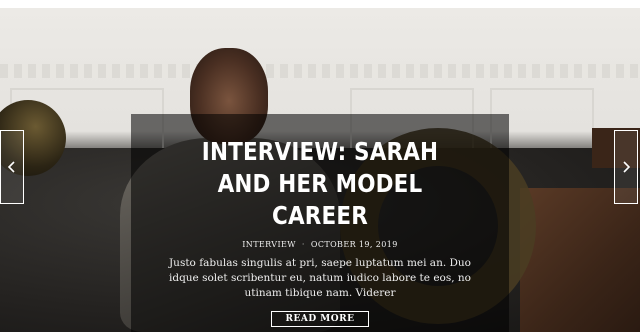 The height and width of the screenshot is (332, 640). What do you see at coordinates (354, 244) in the screenshot?
I see `post-date: OCTOBER 19, 2019` at bounding box center [354, 244].